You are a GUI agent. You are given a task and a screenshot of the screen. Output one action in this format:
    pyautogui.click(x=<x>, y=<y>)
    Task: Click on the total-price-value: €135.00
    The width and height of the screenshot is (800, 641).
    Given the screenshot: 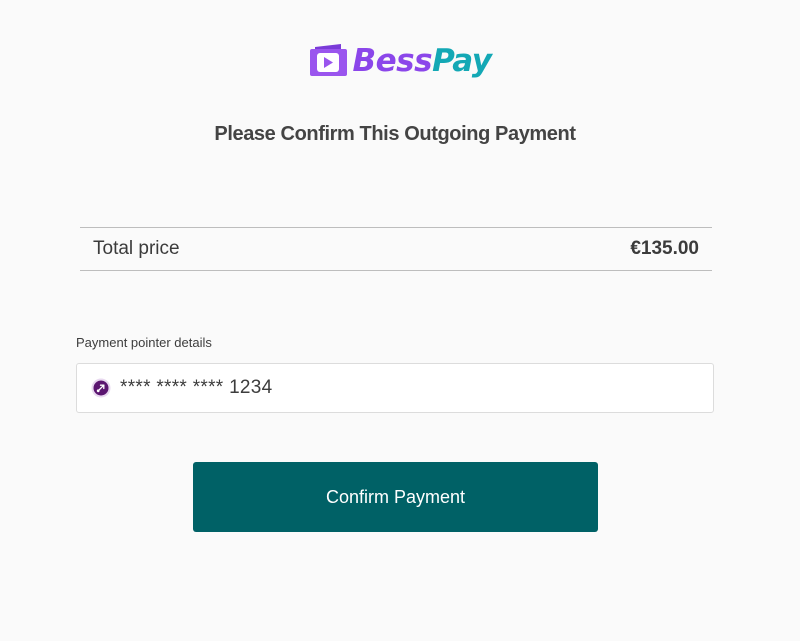 What is the action you would take?
    pyautogui.click(x=664, y=248)
    